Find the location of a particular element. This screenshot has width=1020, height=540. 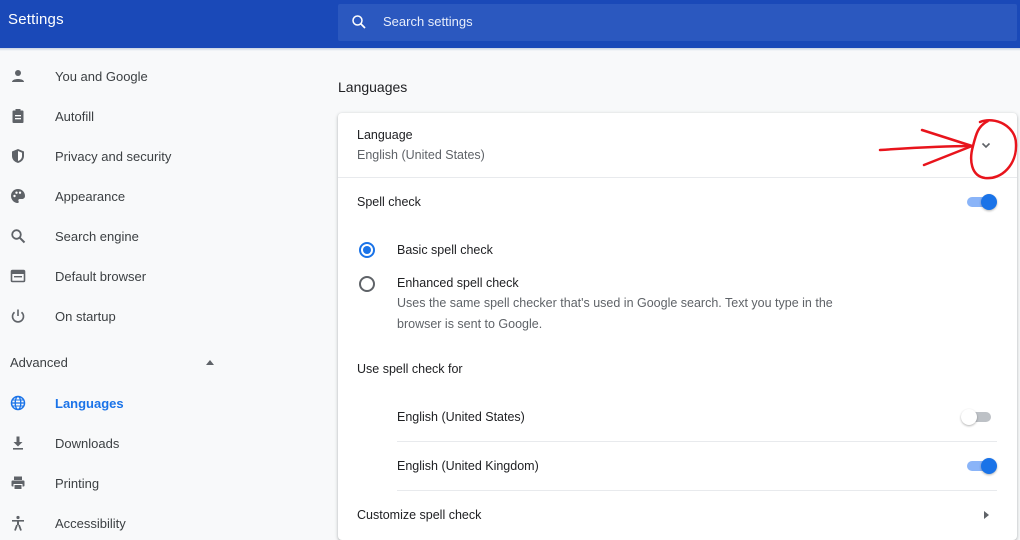

clipboard-icon is located at coordinates (18, 116).